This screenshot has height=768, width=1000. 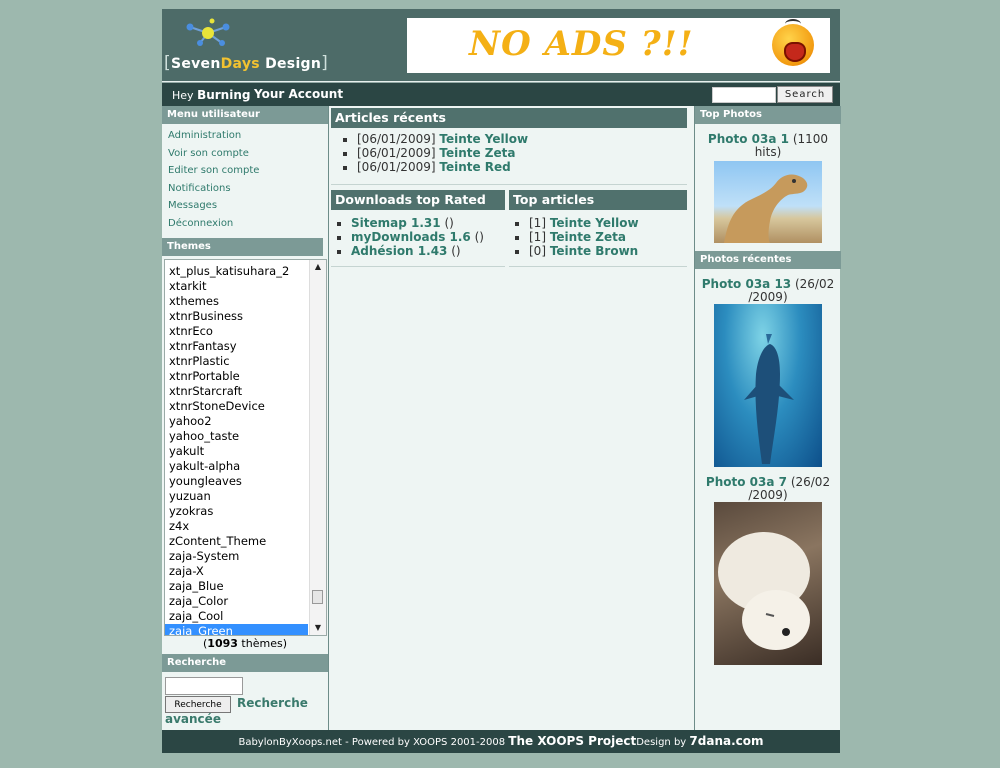 I want to click on top-photos-title: Top Photos, so click(x=768, y=115).